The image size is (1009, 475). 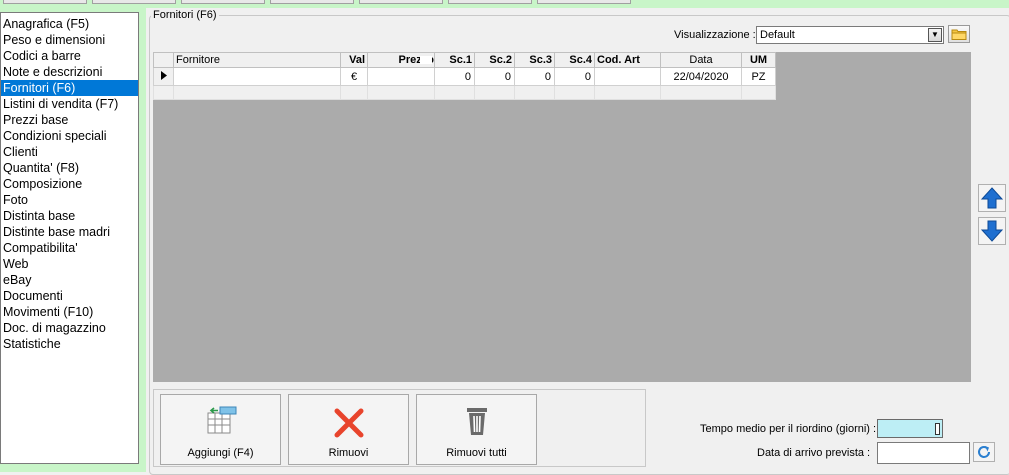 I want to click on sidebar-item-fornitori: Fornitori (F6), so click(x=69, y=88).